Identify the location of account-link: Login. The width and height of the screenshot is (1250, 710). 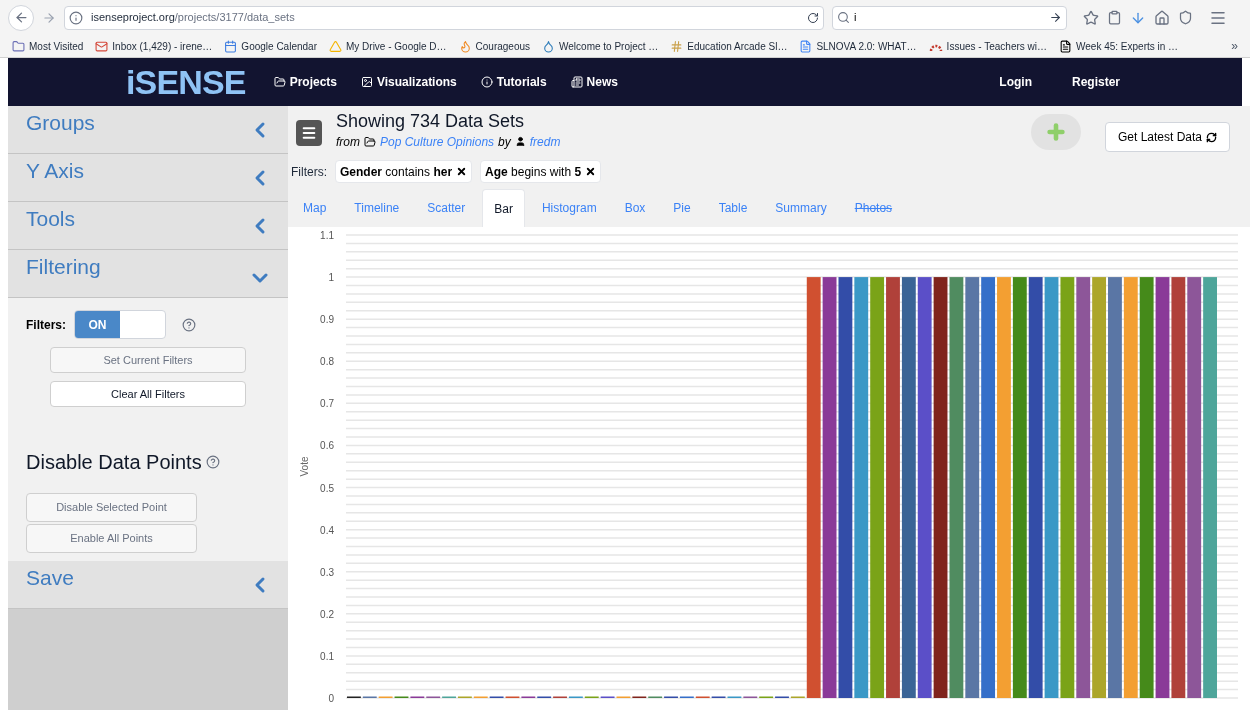
(1015, 82).